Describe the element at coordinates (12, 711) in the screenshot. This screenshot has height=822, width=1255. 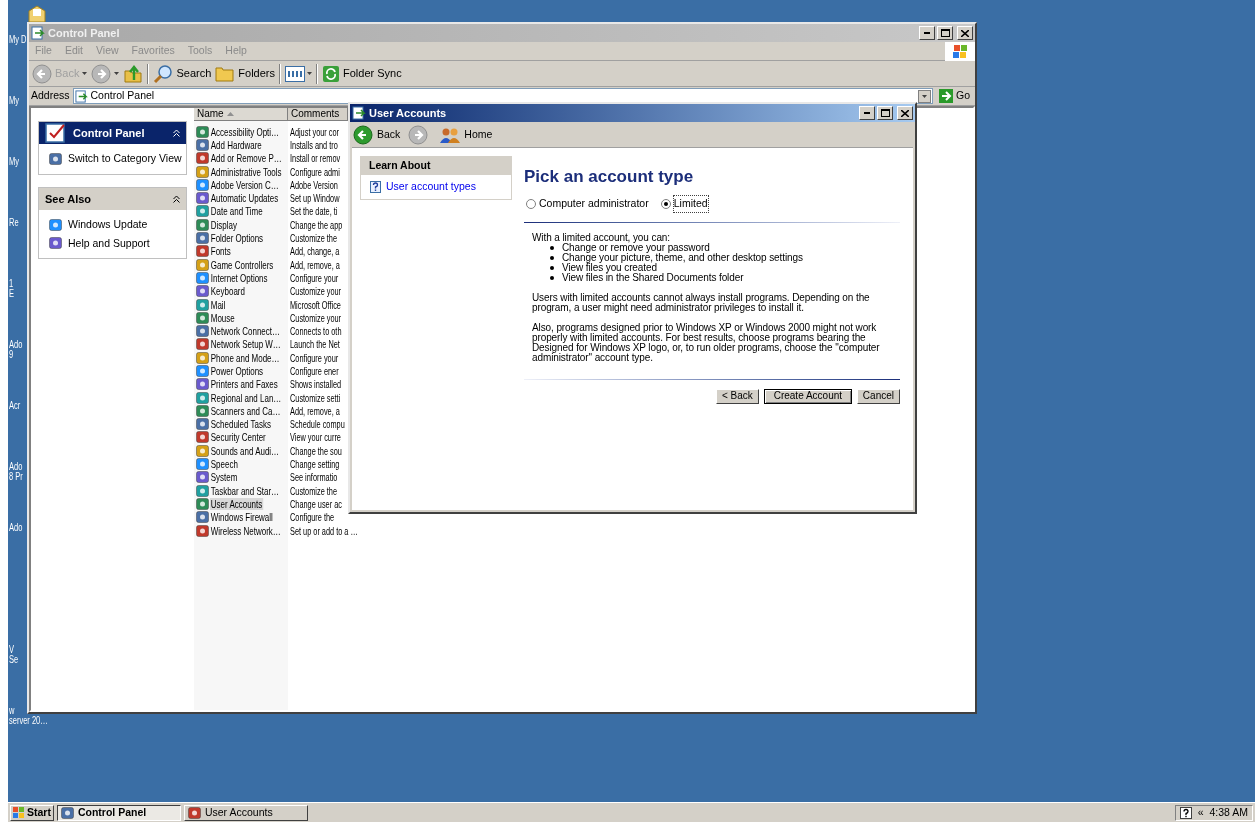
I see `desktop-icon-label: w` at that location.